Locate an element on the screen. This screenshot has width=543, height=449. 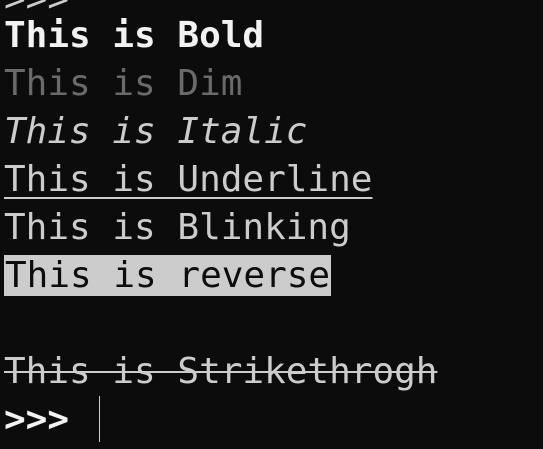
blinking-text-line: This is Blinking is located at coordinates (177, 227).